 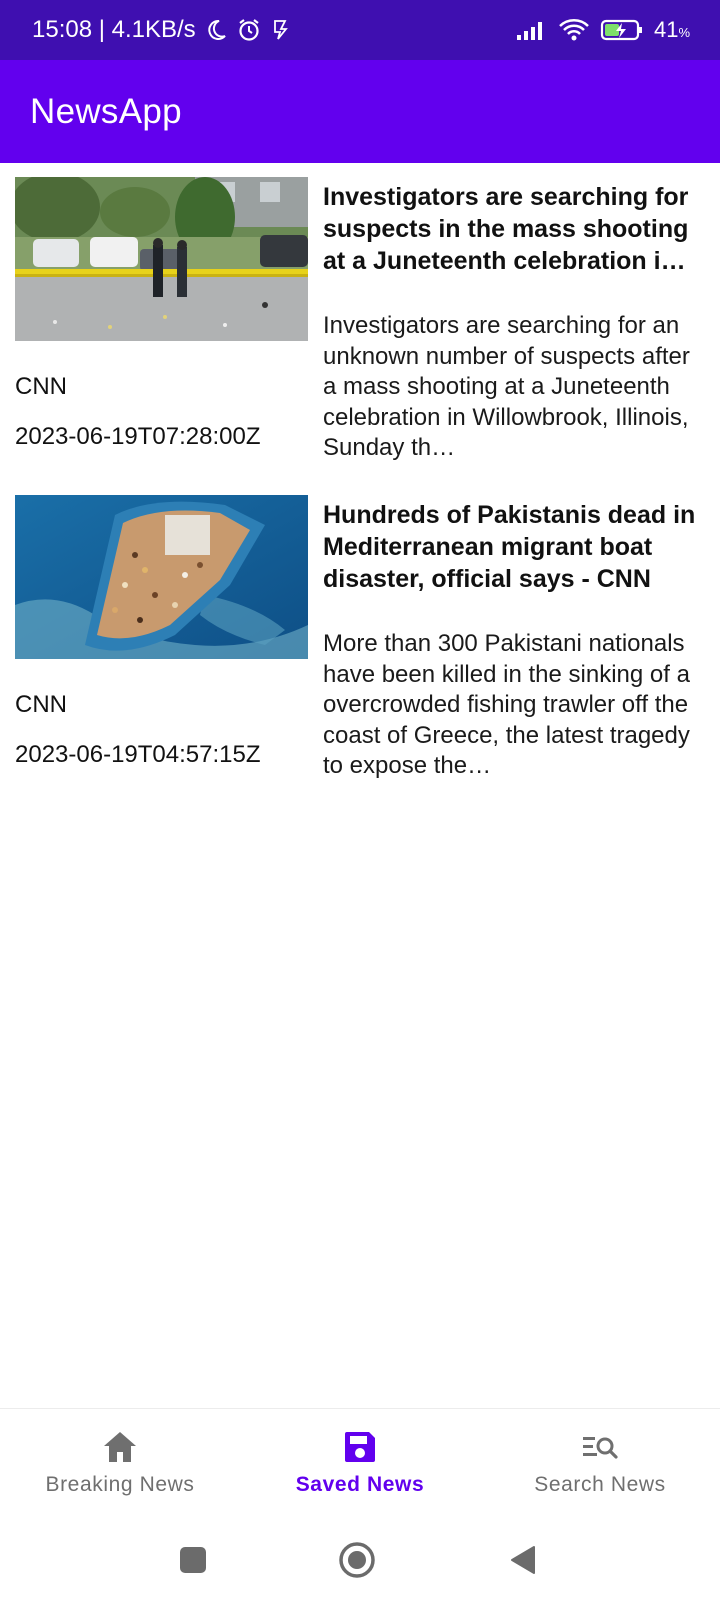 I want to click on status-right: 41%, so click(x=603, y=30).